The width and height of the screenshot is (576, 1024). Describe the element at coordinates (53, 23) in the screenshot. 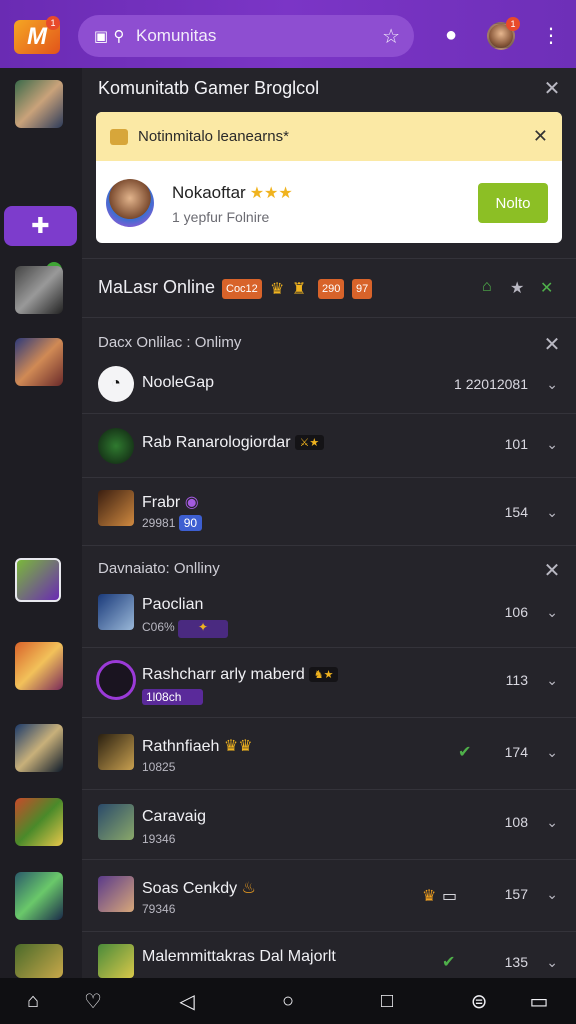

I see `logo-badge: 1` at that location.